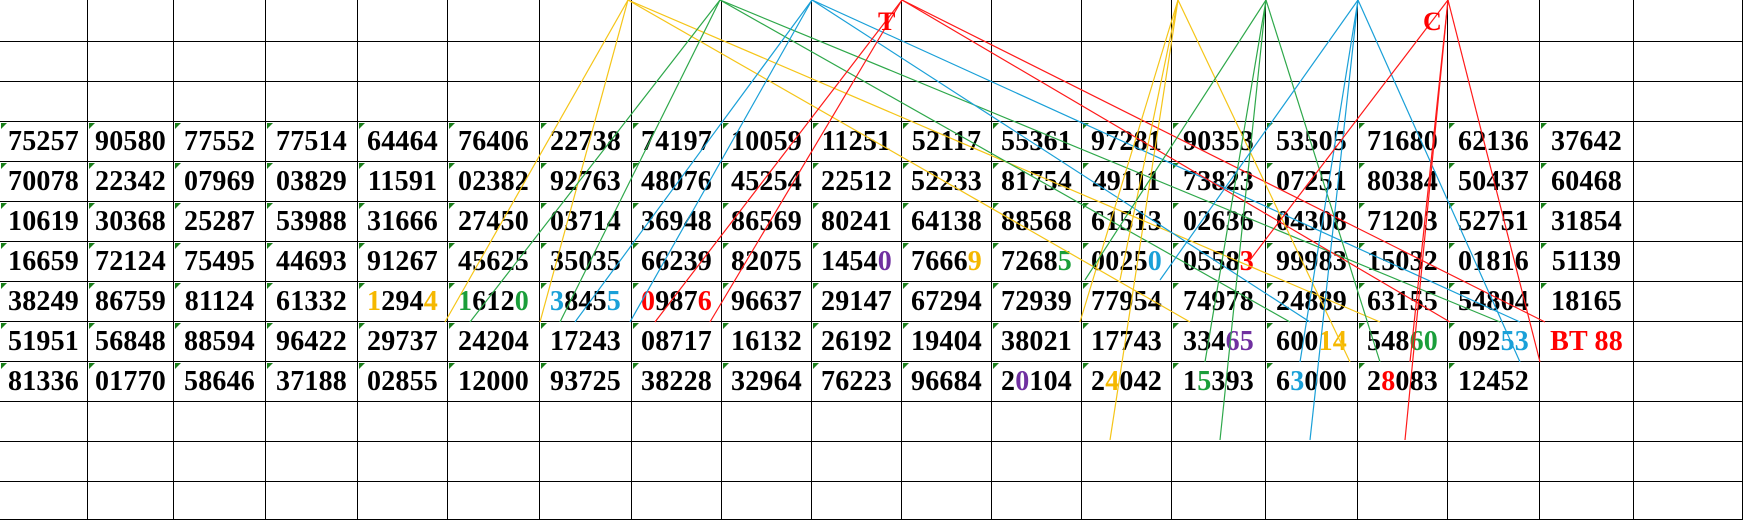  I want to click on grid-cell-number: 81336, so click(44, 382).